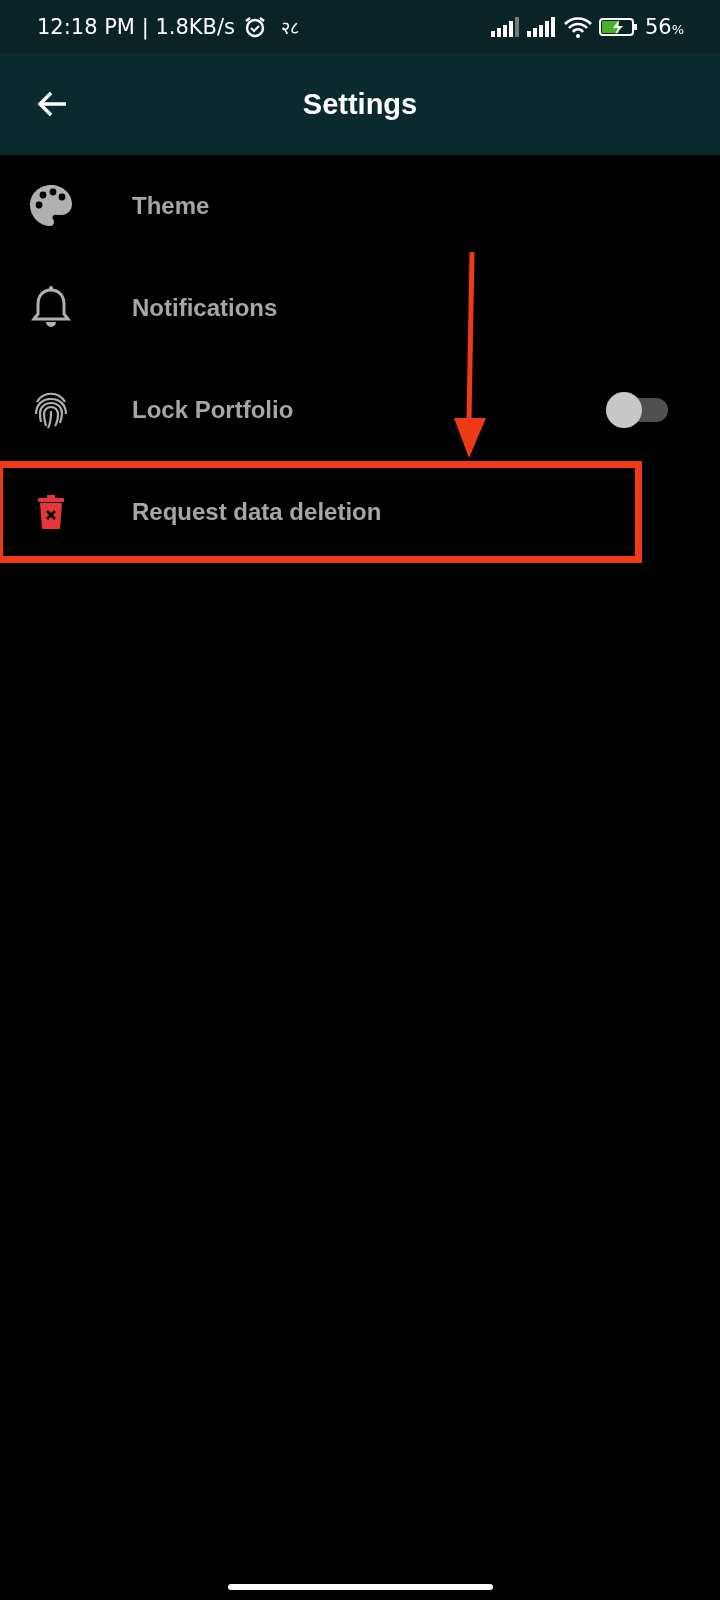 This screenshot has width=720, height=1600. What do you see at coordinates (257, 512) in the screenshot?
I see `item-label: Request data deletion` at bounding box center [257, 512].